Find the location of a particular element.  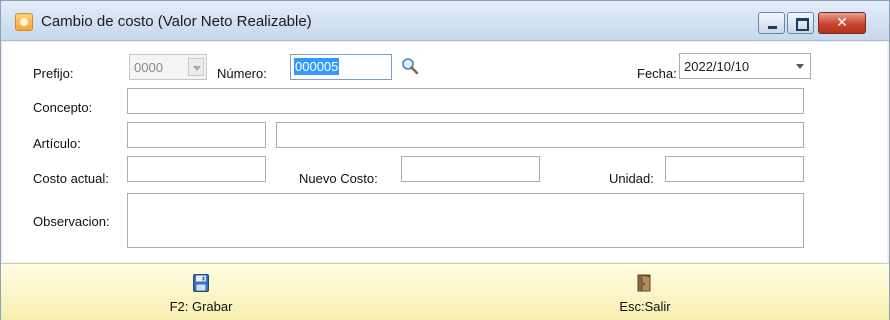

concepto-label: Concepto: is located at coordinates (63, 107).